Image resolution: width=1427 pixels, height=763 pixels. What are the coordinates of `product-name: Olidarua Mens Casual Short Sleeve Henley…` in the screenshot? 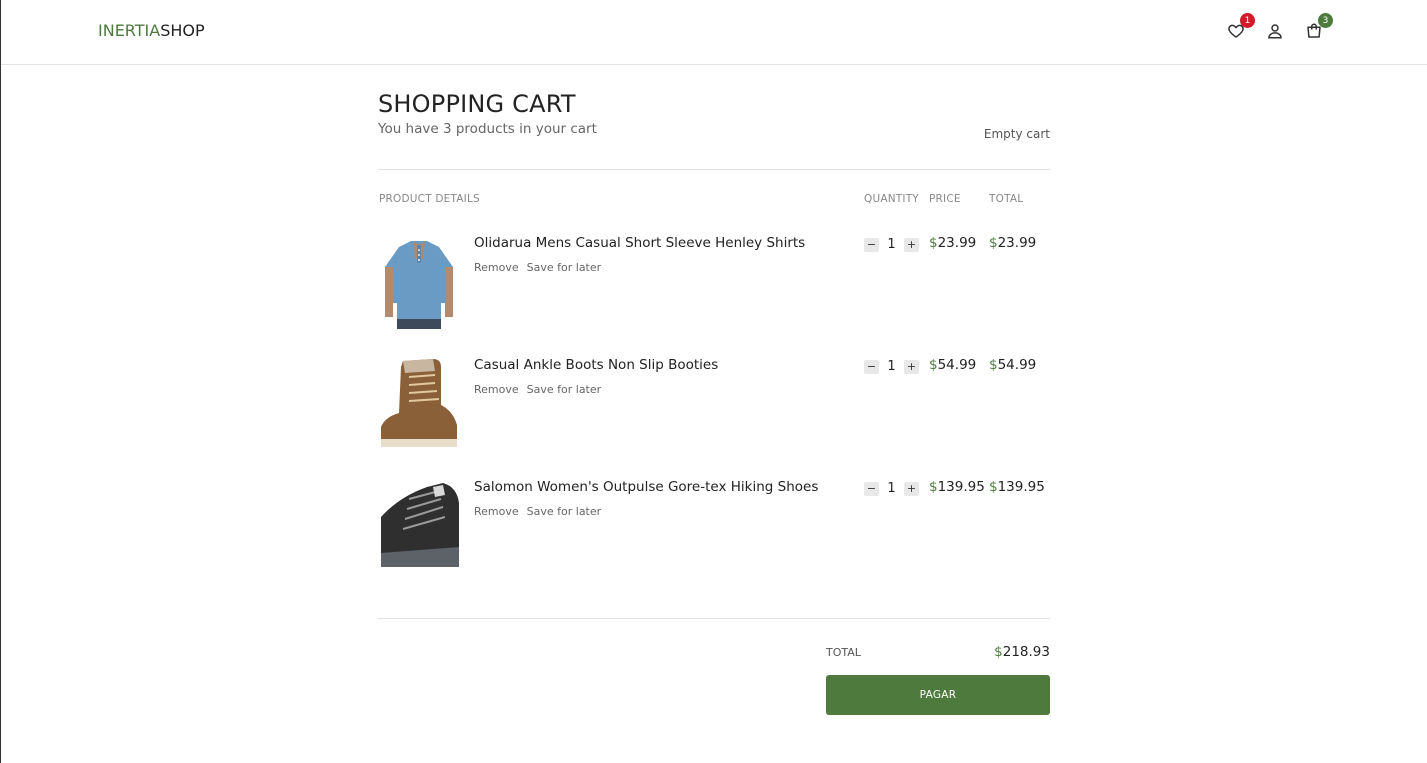 It's located at (639, 243).